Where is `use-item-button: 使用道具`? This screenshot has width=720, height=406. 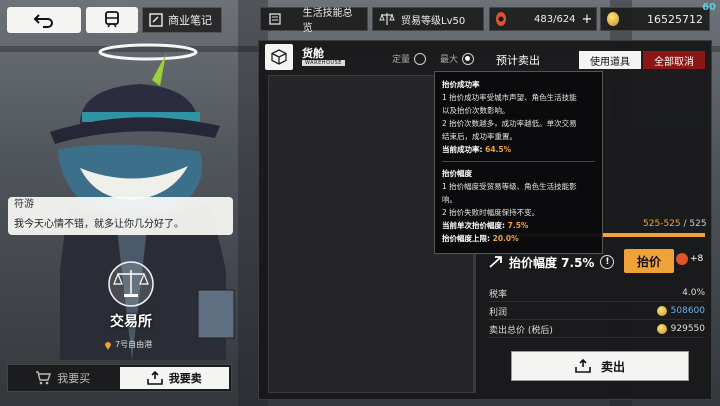 use-item-button: 使用道具 is located at coordinates (610, 60).